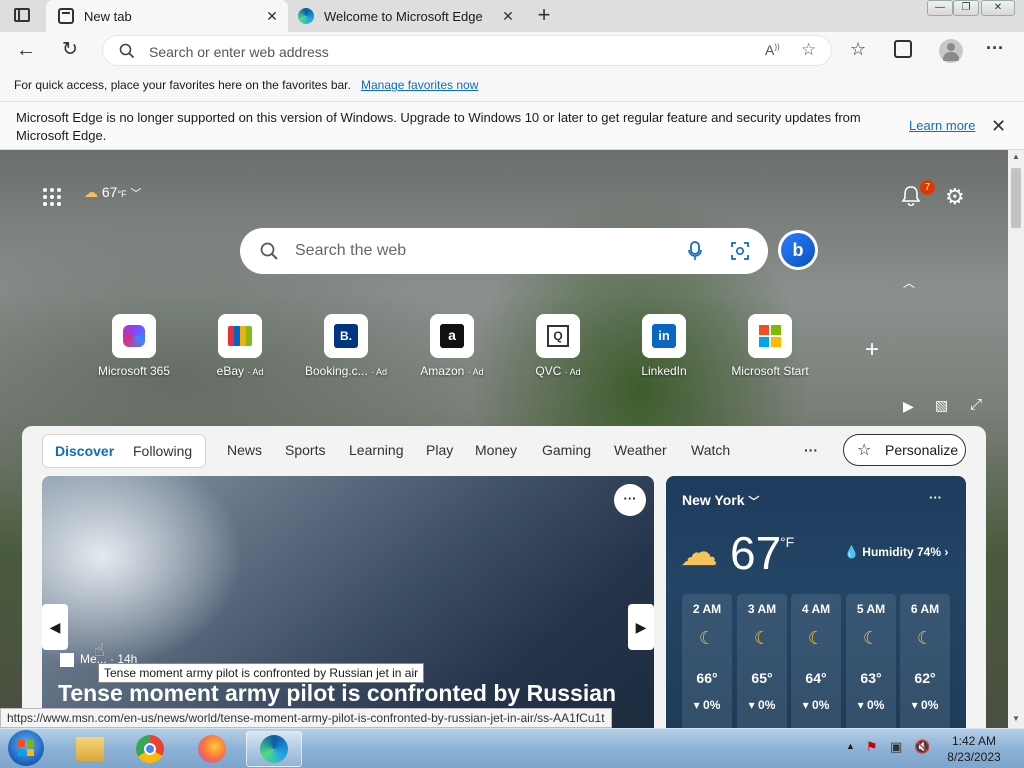 This screenshot has height=768, width=1024. What do you see at coordinates (630, 500) in the screenshot?
I see `story-more-icon: ···` at bounding box center [630, 500].